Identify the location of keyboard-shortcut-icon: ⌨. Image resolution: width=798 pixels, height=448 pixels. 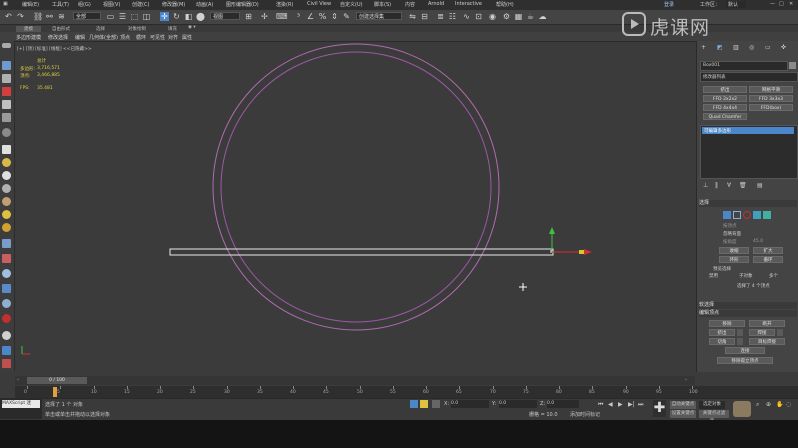
(282, 16).